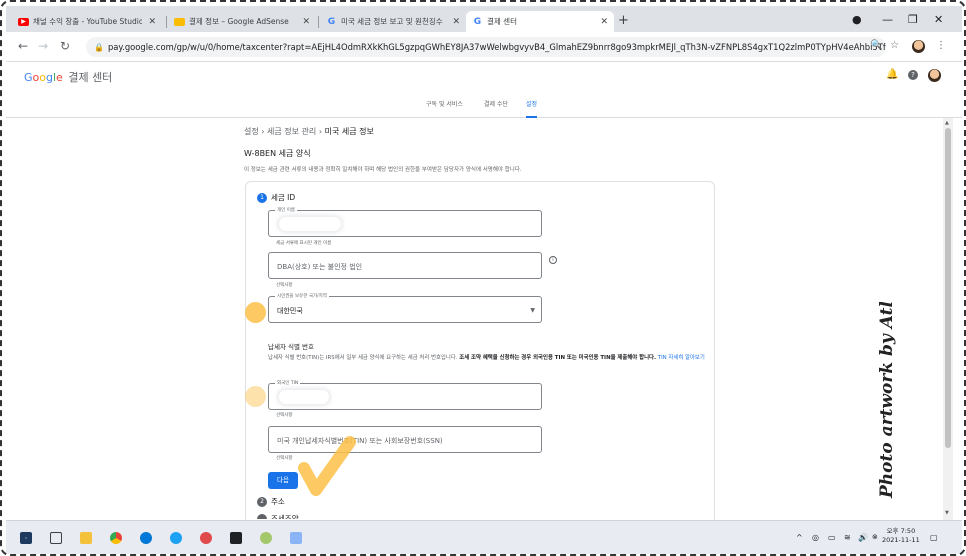 The width and height of the screenshot is (966, 556). I want to click on file-explorer-icon, so click(86, 538).